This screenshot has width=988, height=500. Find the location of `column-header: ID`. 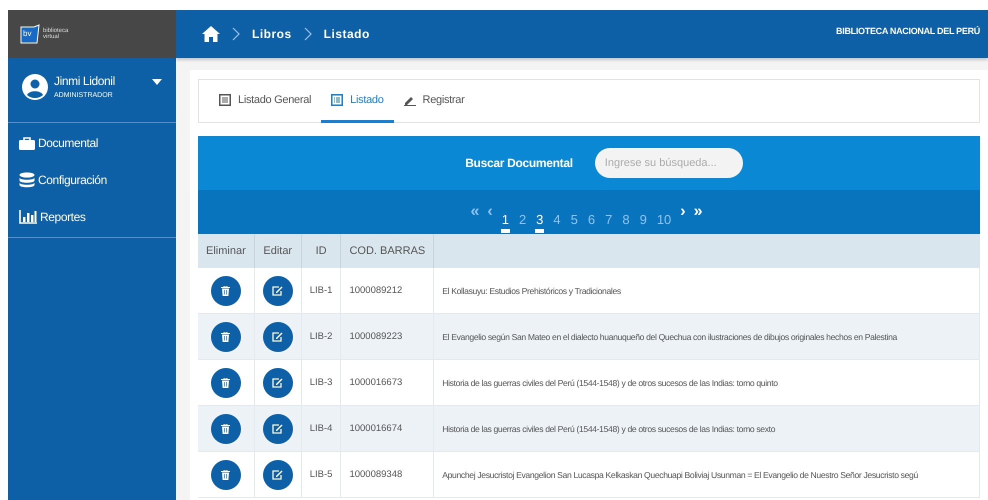

column-header: ID is located at coordinates (321, 251).